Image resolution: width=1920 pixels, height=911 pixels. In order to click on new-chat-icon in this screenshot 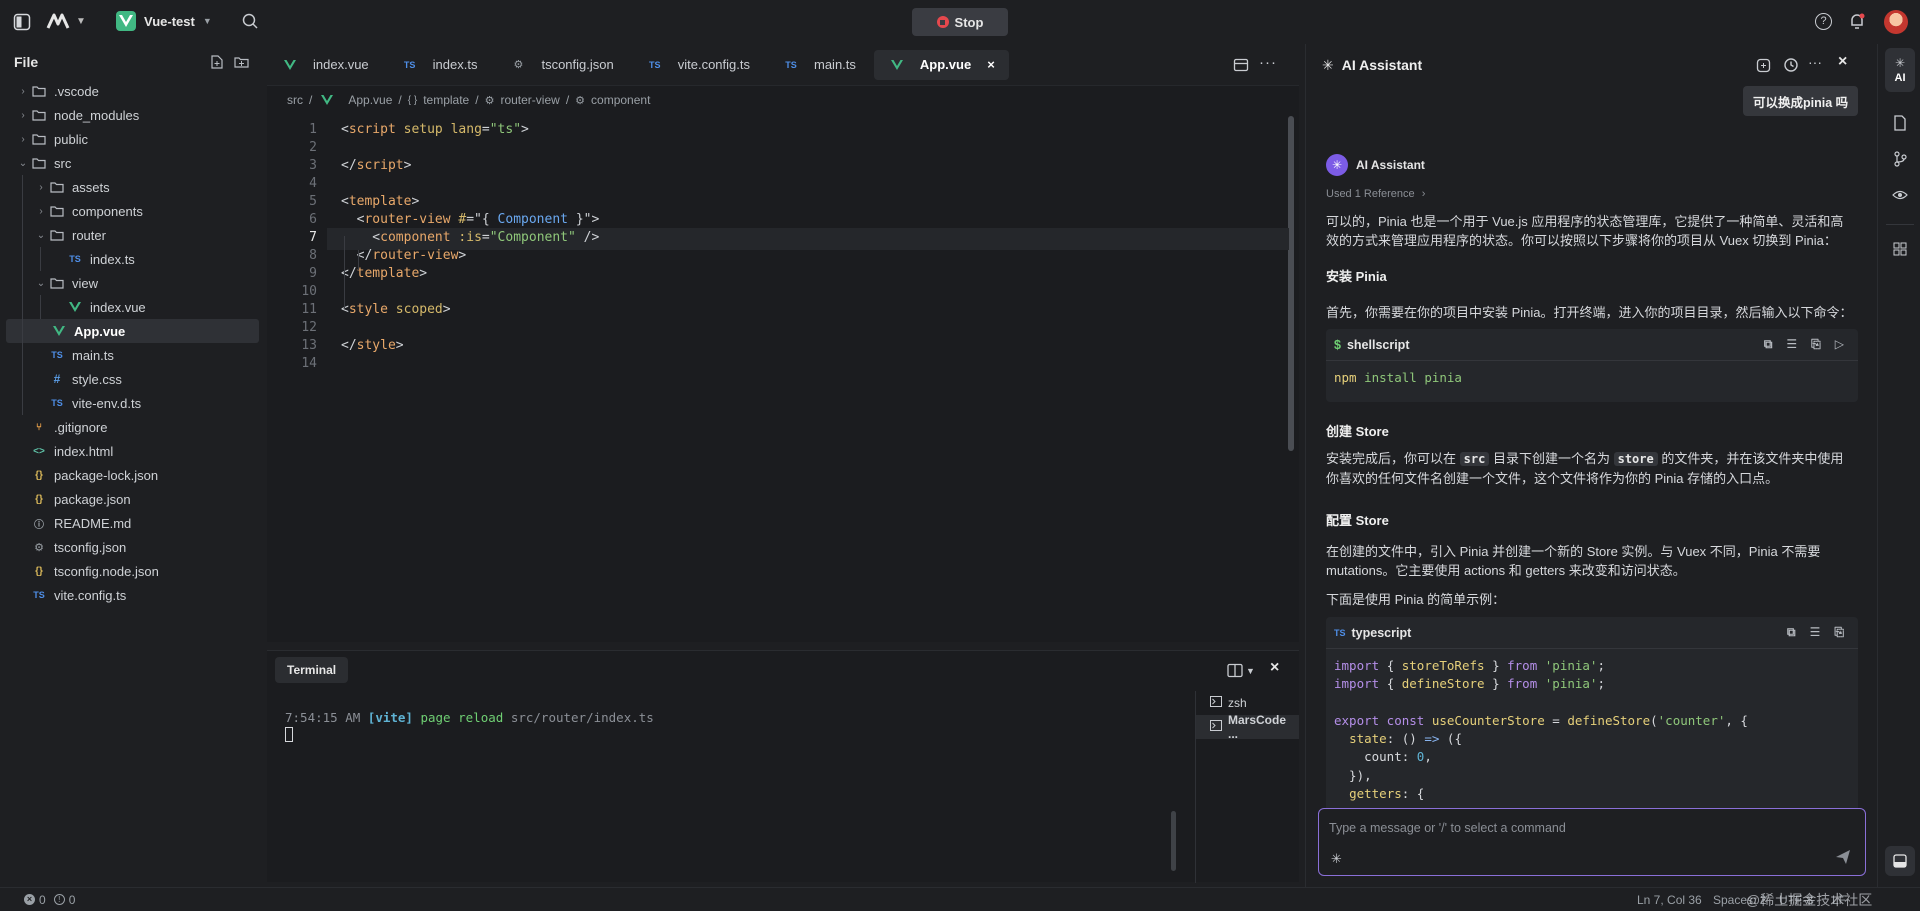, I will do `click(1763, 67)`.